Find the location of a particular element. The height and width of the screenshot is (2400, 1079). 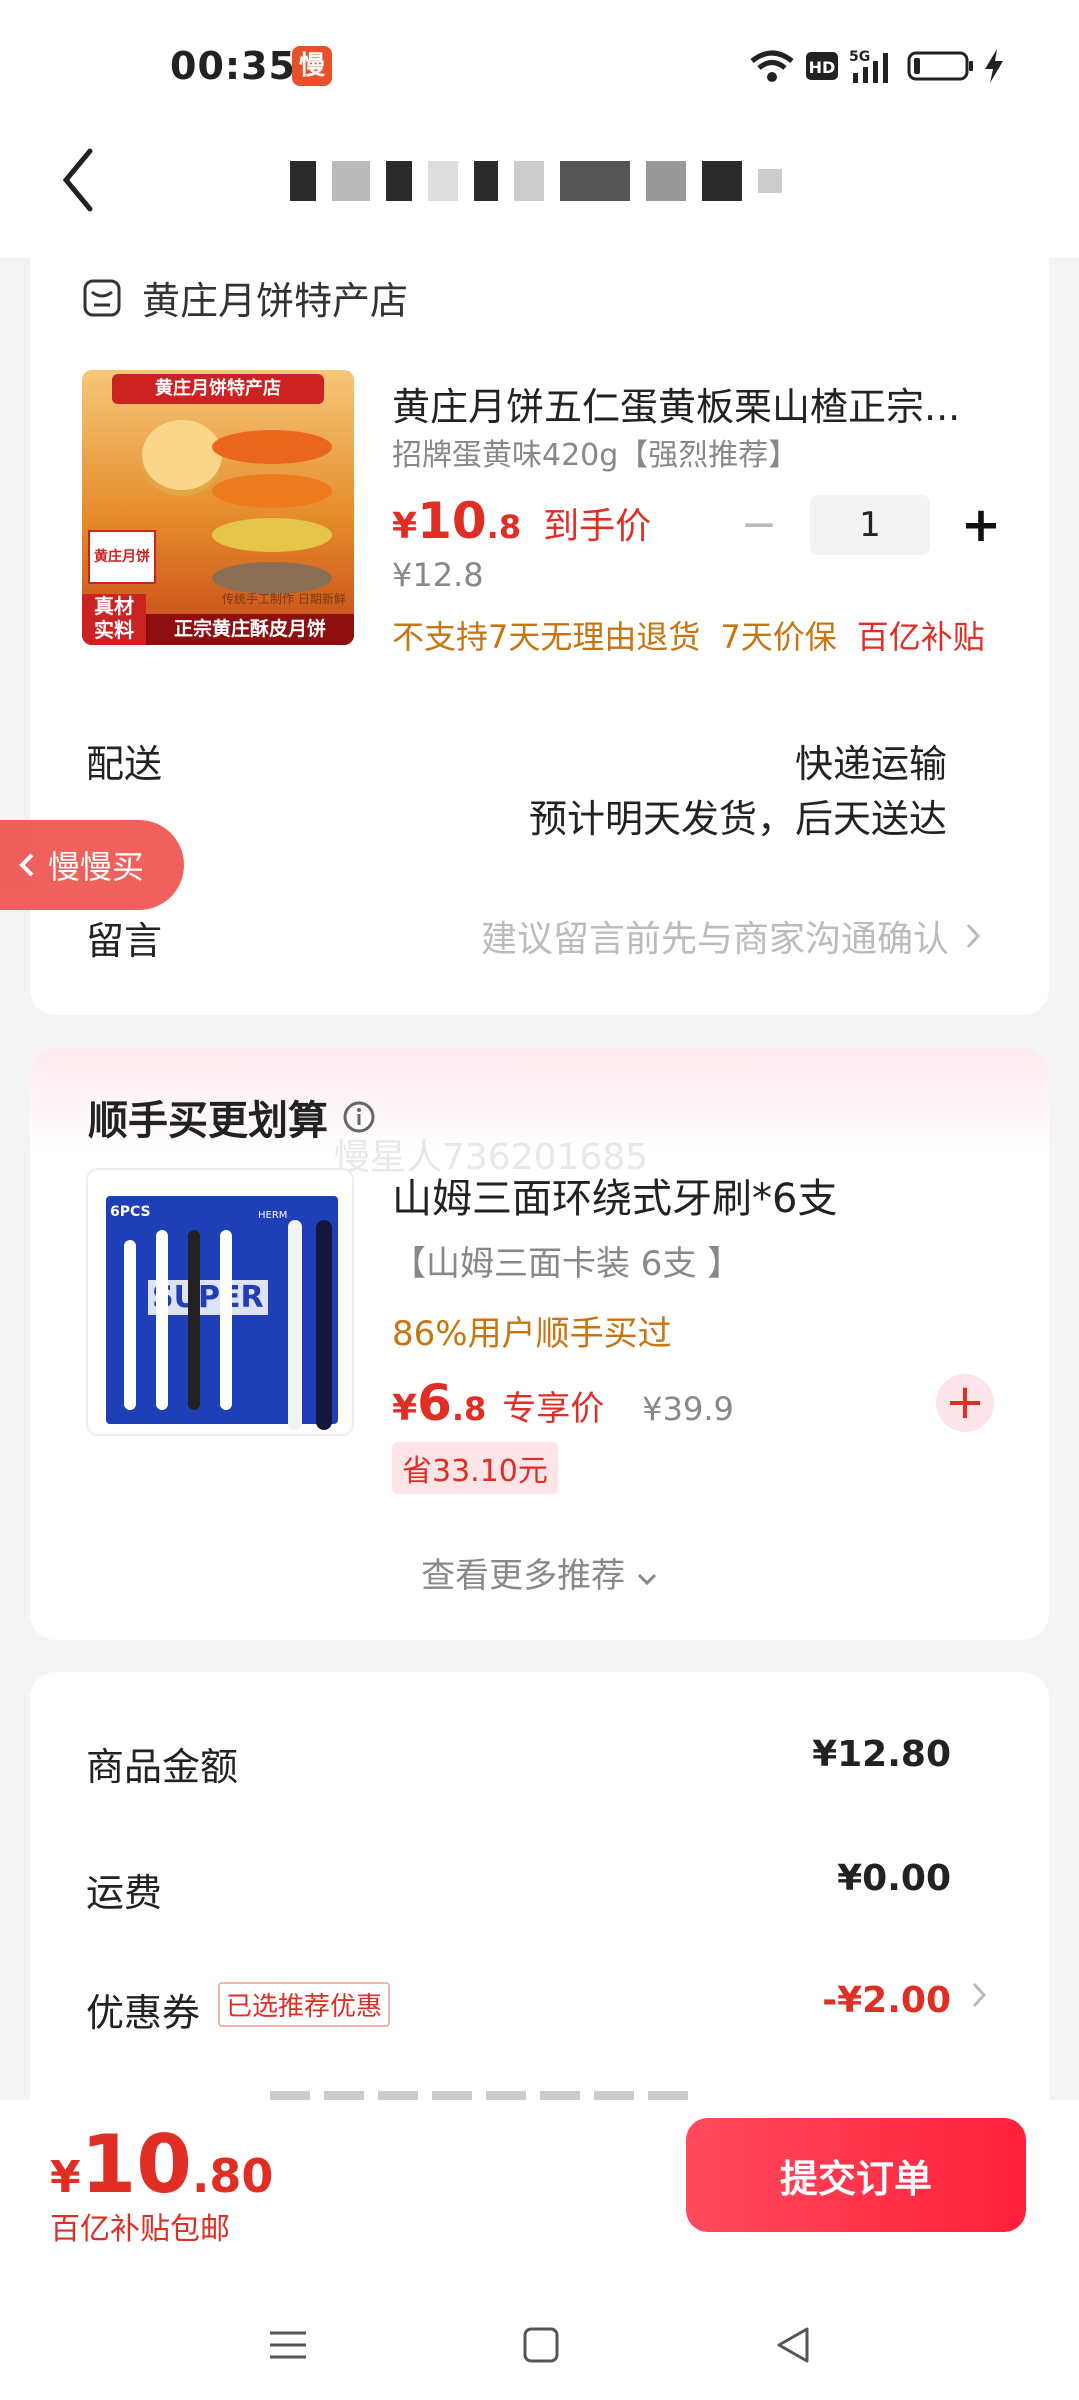

price-integer: 6 is located at coordinates (434, 1403).